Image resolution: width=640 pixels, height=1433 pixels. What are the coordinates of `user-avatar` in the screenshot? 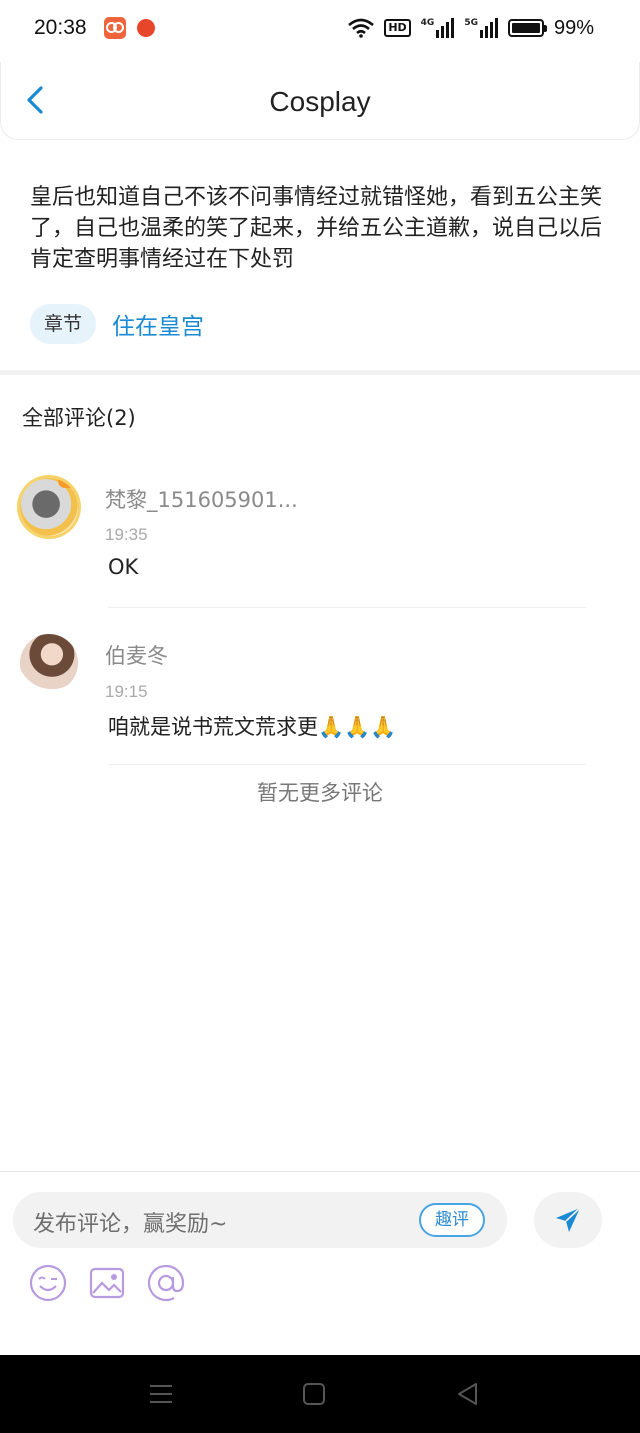 It's located at (49, 663).